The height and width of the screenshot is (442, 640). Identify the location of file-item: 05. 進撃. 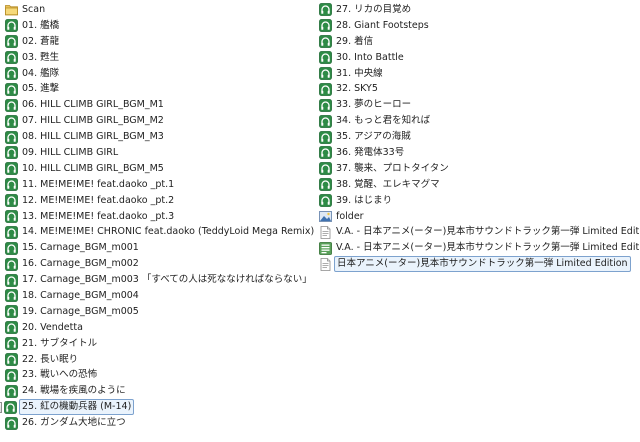
(154, 89).